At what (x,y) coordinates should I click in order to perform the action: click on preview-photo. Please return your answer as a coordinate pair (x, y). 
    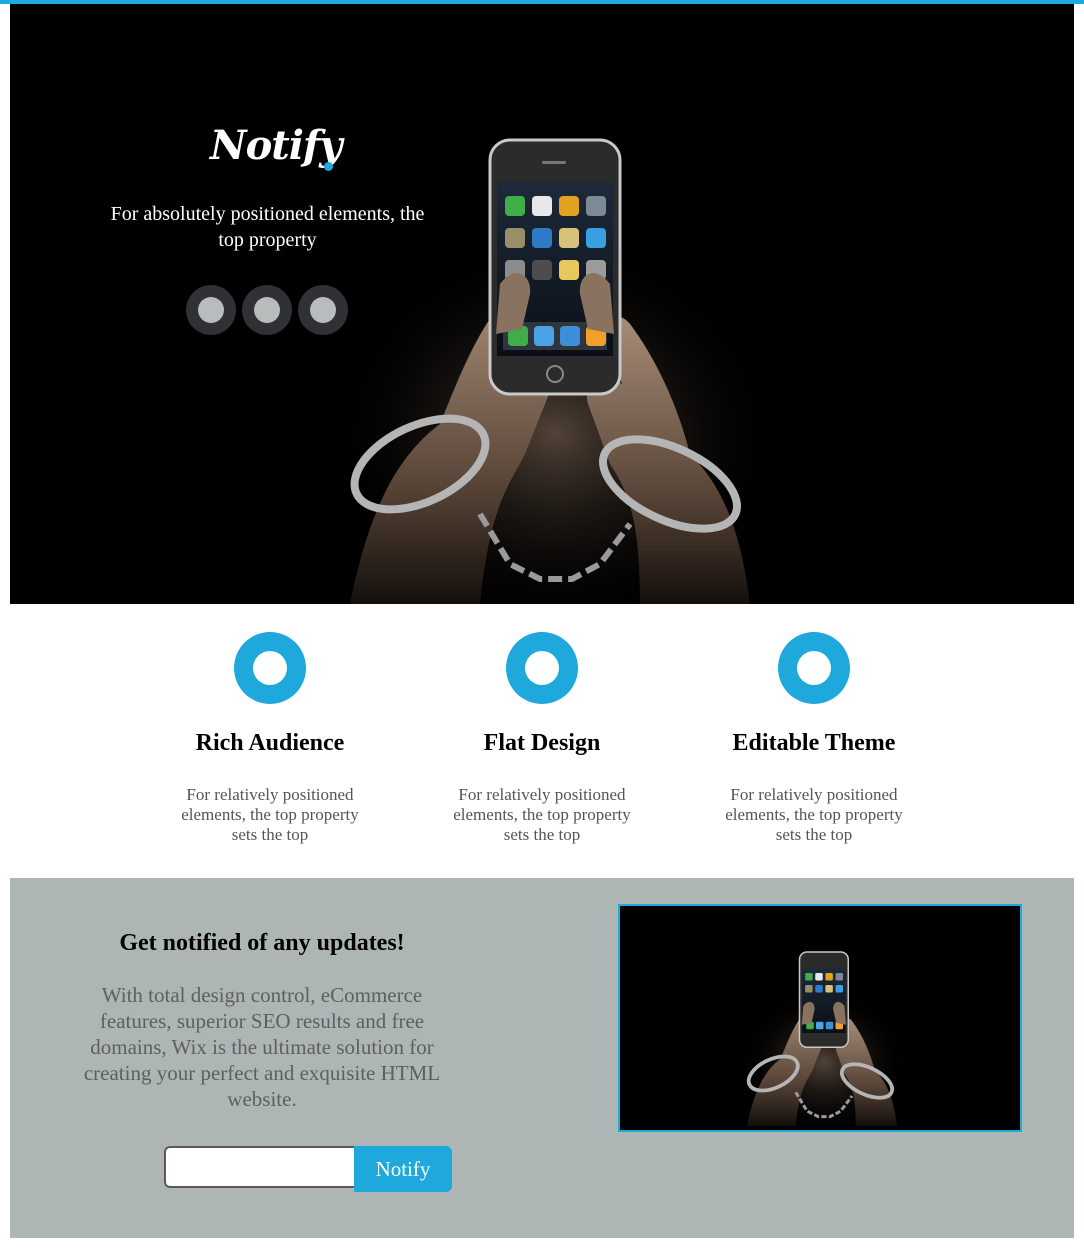
    Looking at the image, I should click on (824, 1038).